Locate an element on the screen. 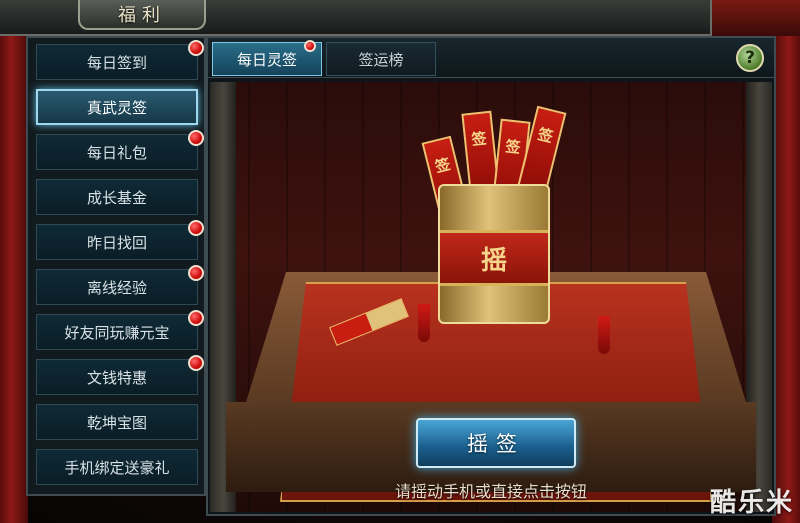  sidebar-item-growth-fund: 成长基金 is located at coordinates (117, 197).